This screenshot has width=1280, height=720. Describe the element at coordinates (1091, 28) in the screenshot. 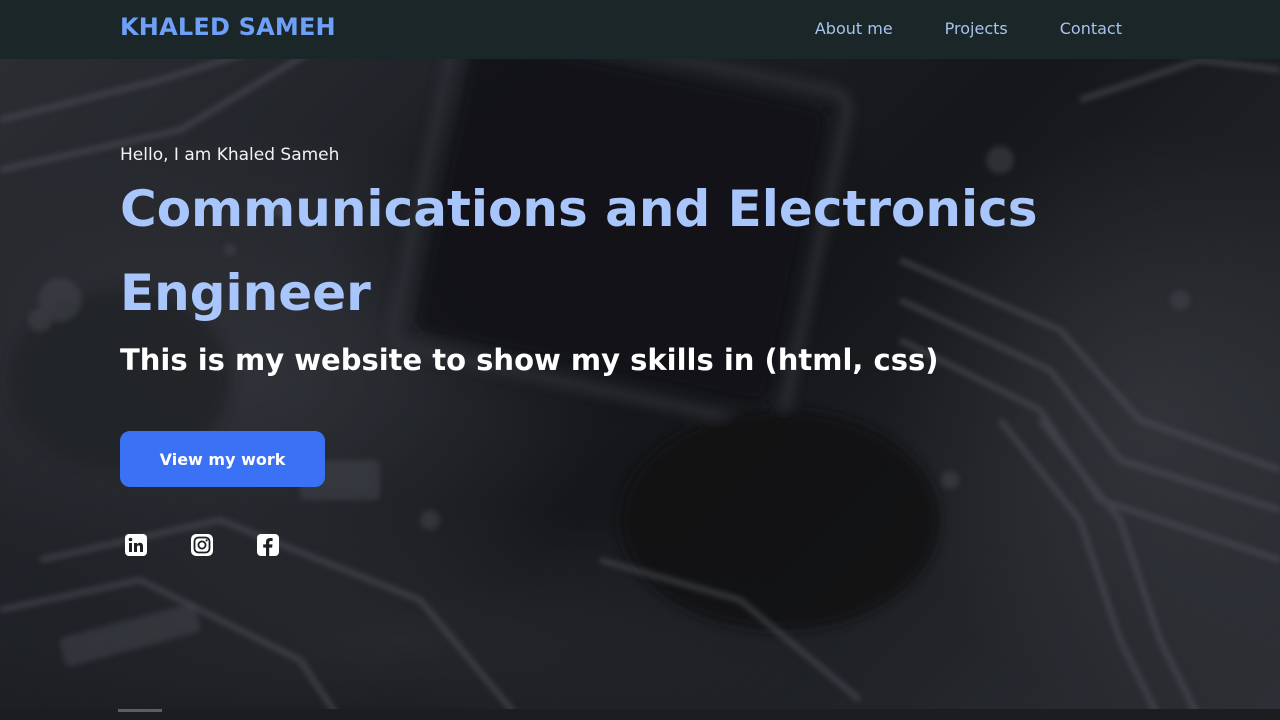

I see `nav-link-contact: Contact` at that location.